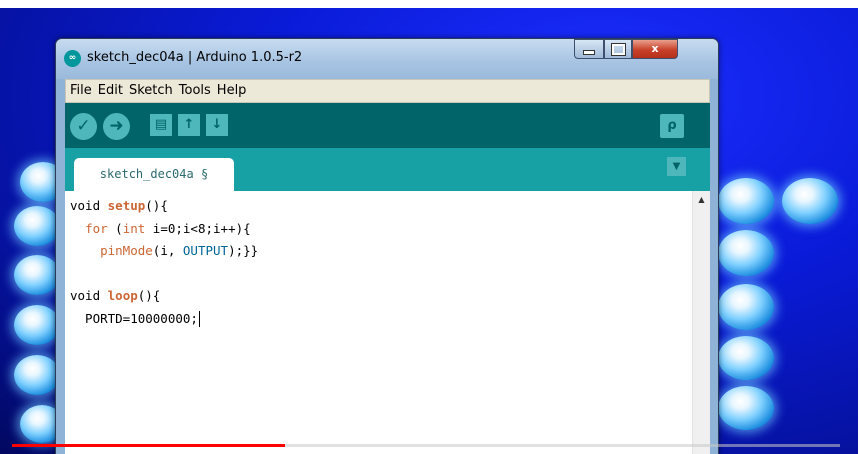 The width and height of the screenshot is (860, 454). Describe the element at coordinates (122, 295) in the screenshot. I see `code-function: loop` at that location.